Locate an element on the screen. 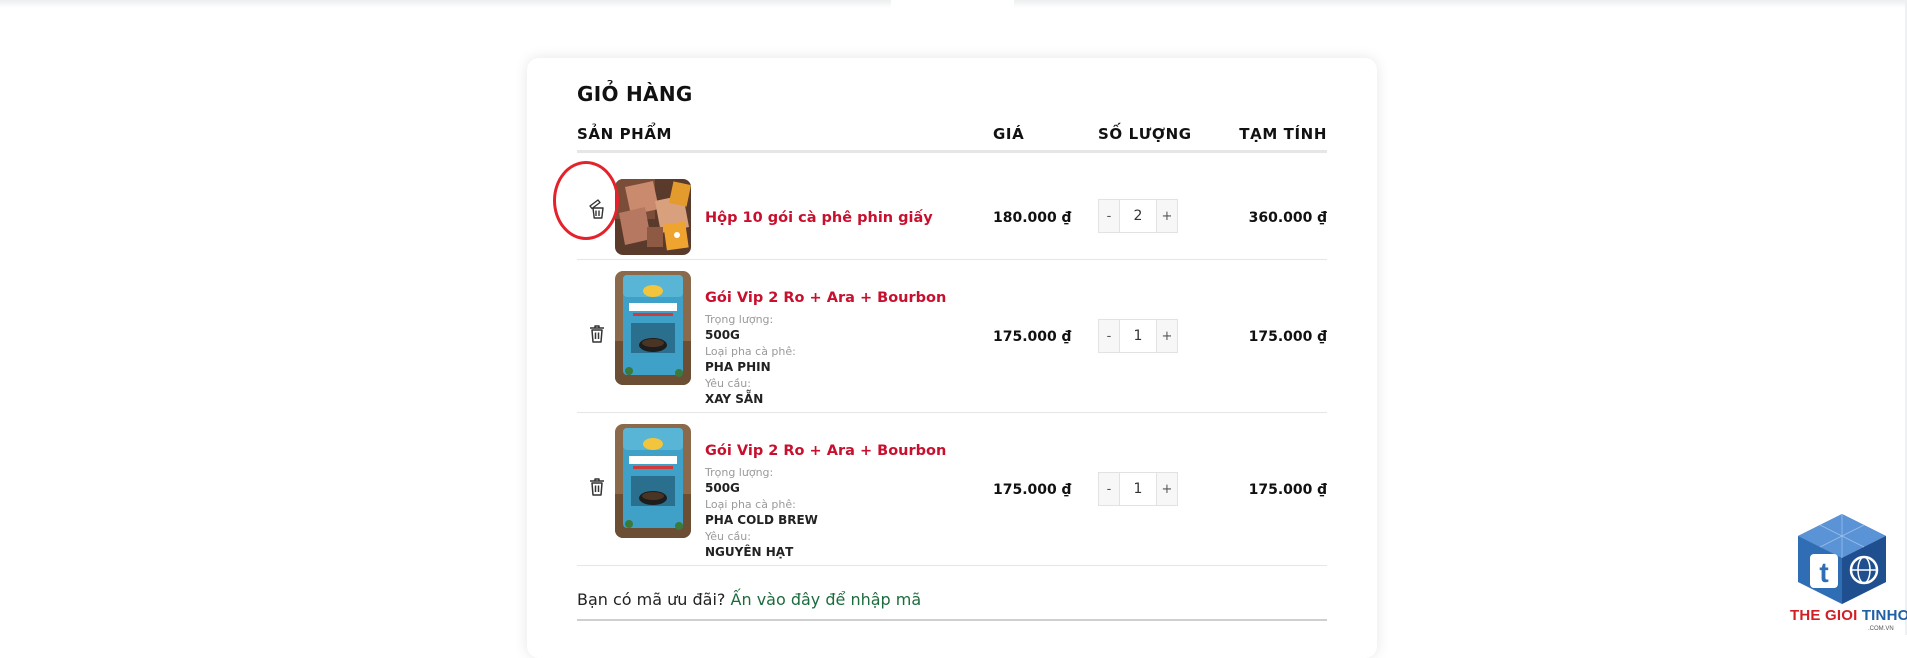  coupon-question: Bạn có mã ưu đãi? is located at coordinates (651, 599).